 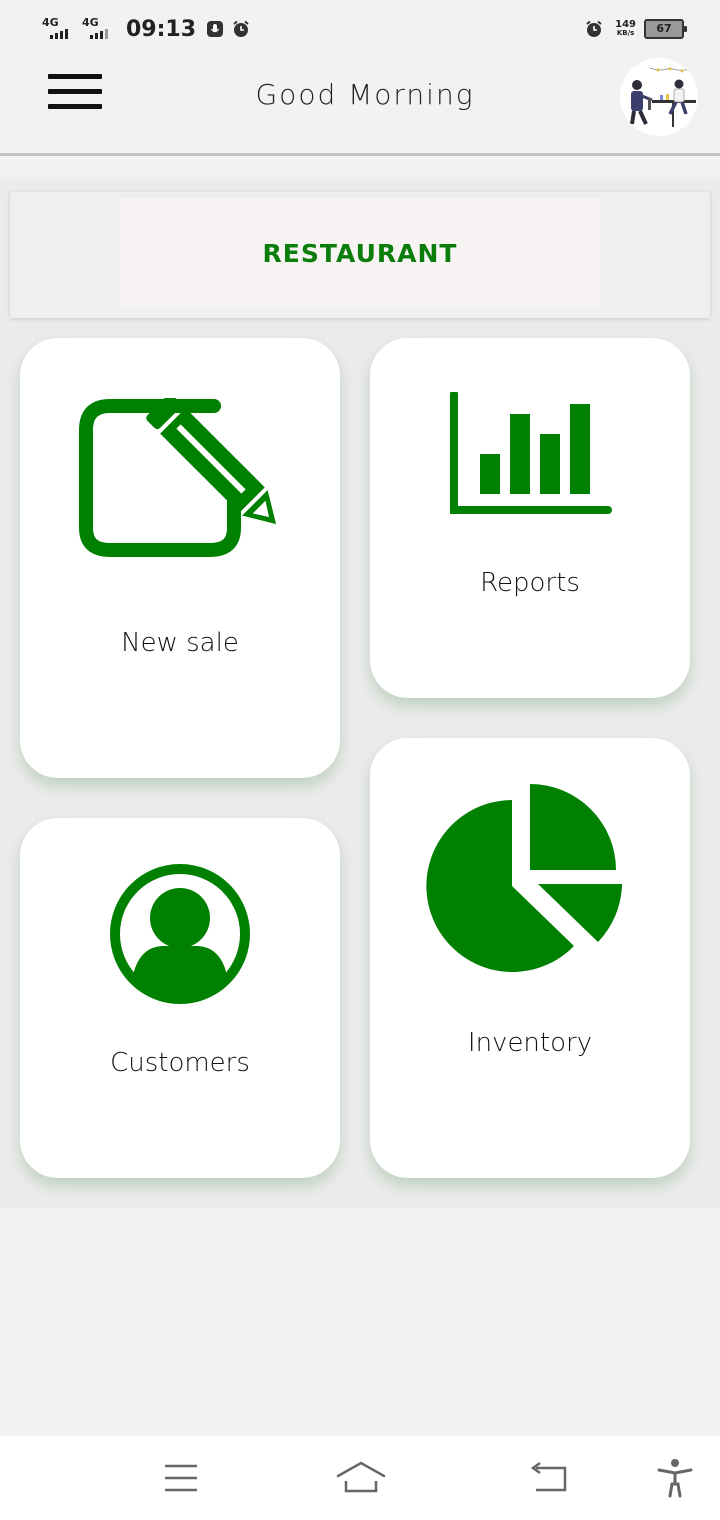 I want to click on bar-chart-icon, so click(x=531, y=453).